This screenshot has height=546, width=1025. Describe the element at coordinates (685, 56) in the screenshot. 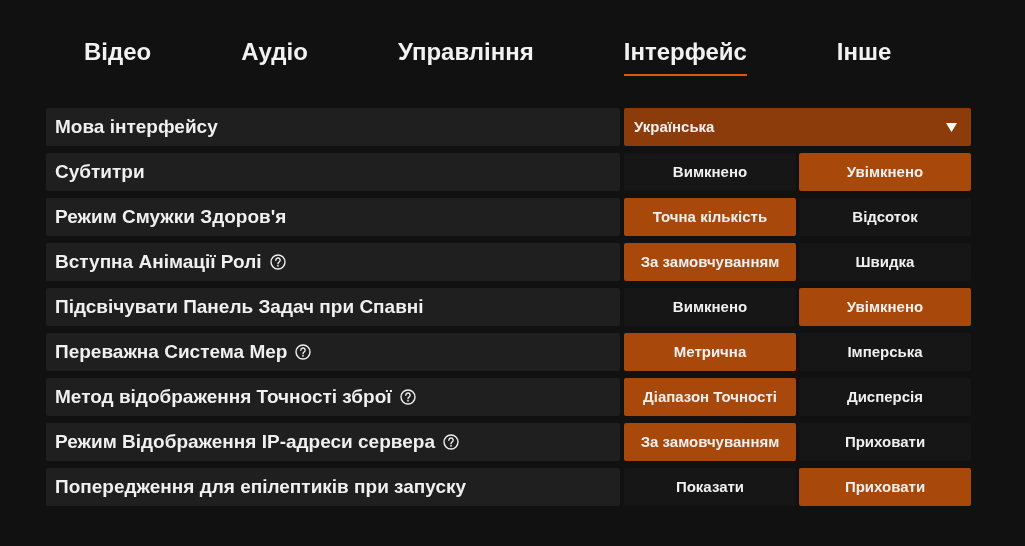

I see `tab: Інтерфейс` at that location.